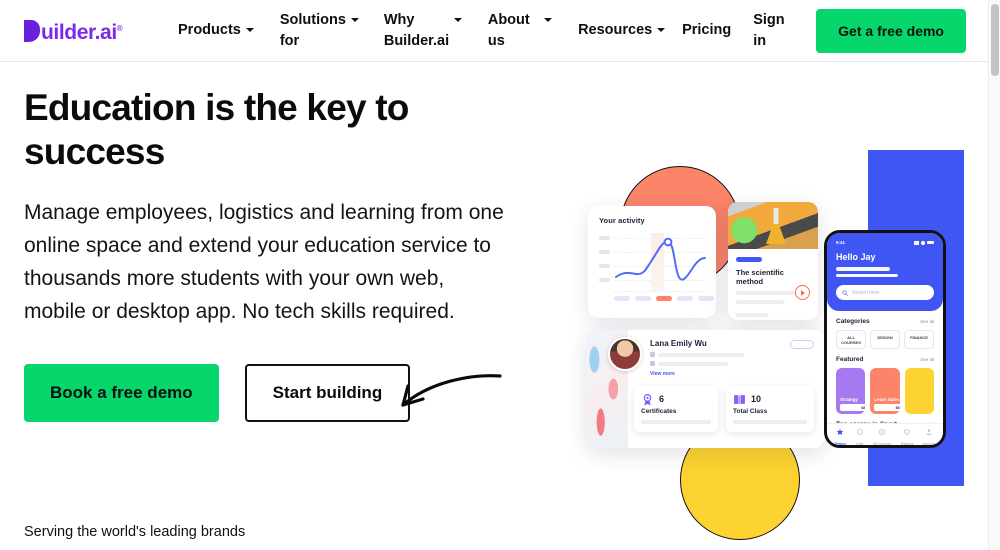  I want to click on featured-card-row: Strategy $89.99 Learn Sales $69.99, so click(885, 391).